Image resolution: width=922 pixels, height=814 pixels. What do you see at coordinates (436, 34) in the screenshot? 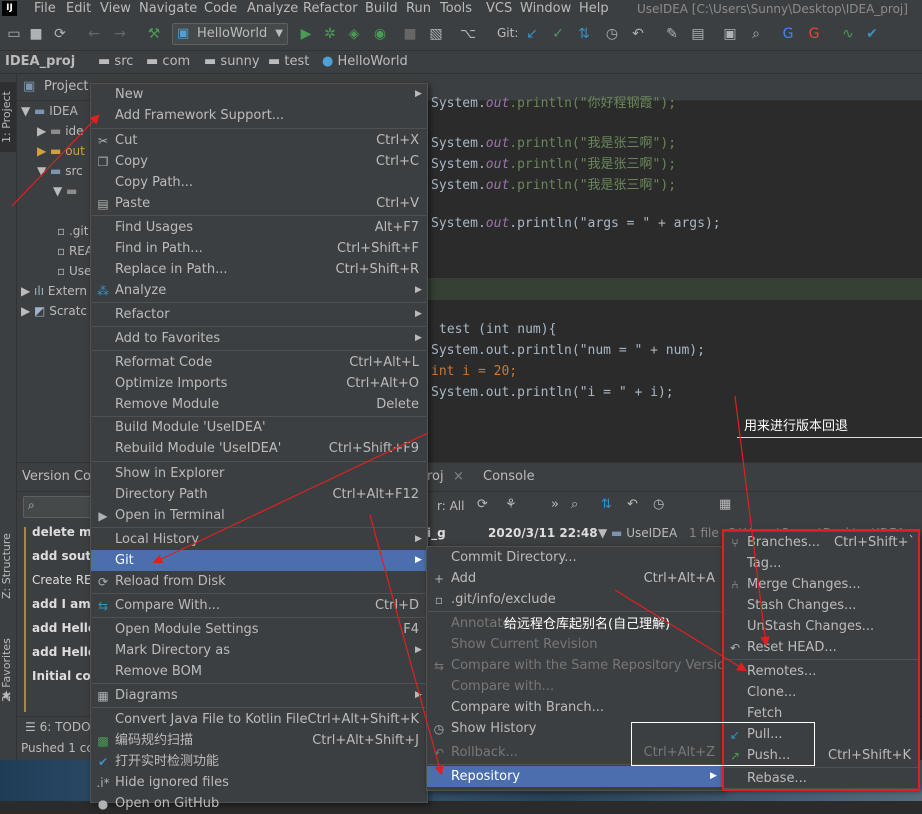
I see `attach-icon: ▧` at bounding box center [436, 34].